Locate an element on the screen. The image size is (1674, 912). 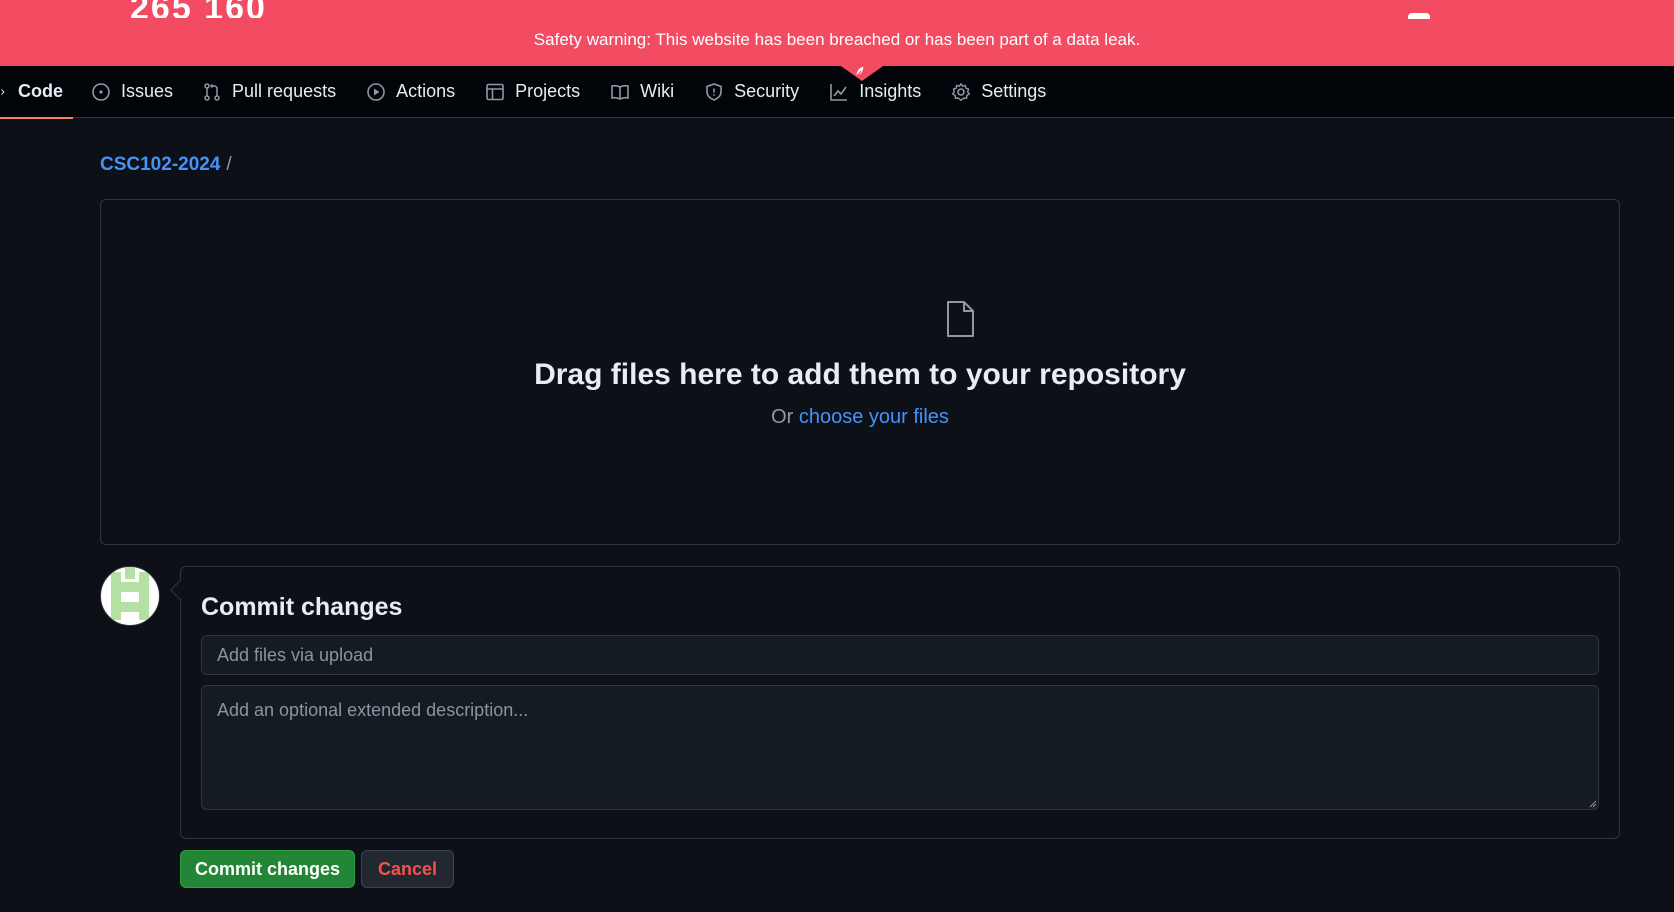
tab-projects: Projects is located at coordinates (532, 92).